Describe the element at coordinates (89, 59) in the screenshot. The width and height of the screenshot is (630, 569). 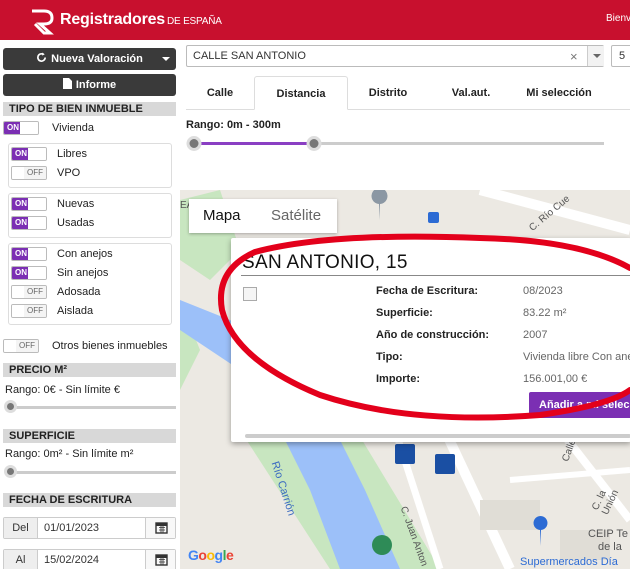
I see `new-valuation-button: Nueva Valoración` at that location.